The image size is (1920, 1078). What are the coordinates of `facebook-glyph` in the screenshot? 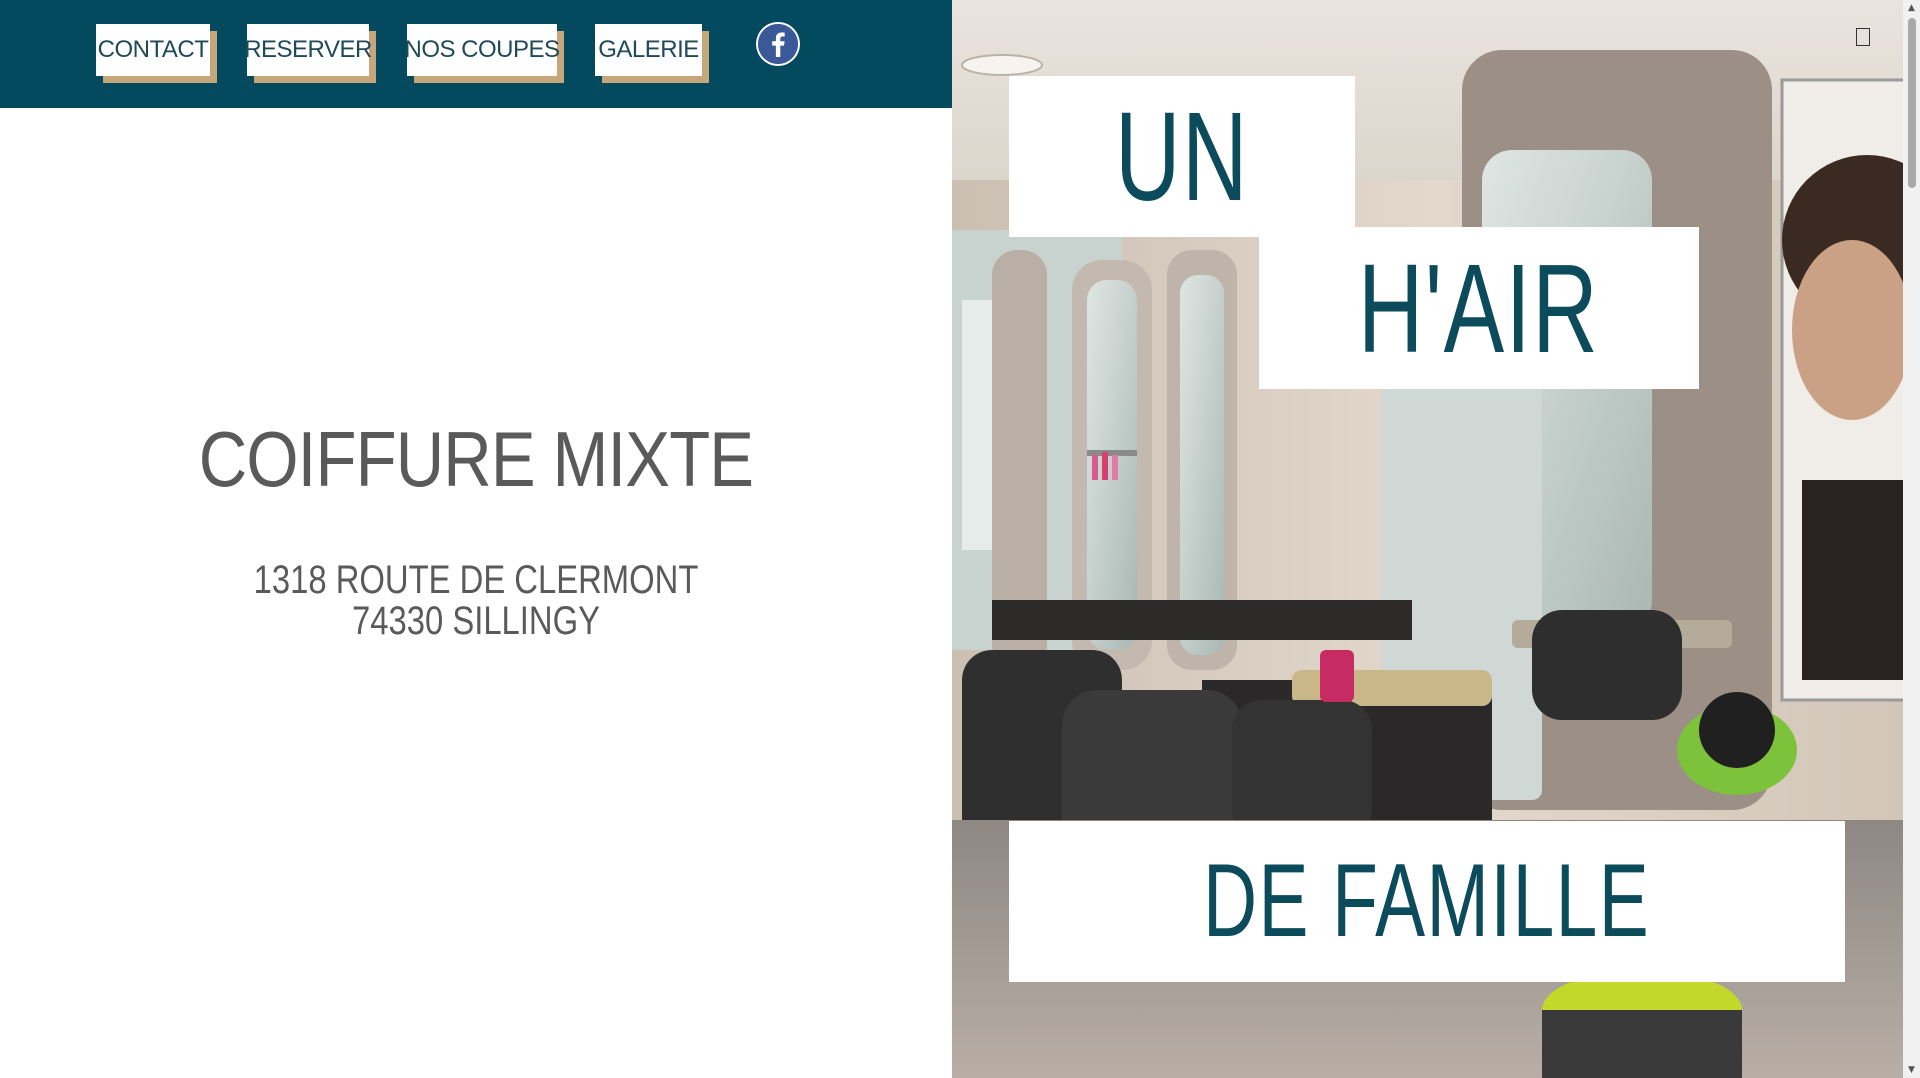 It's located at (778, 44).